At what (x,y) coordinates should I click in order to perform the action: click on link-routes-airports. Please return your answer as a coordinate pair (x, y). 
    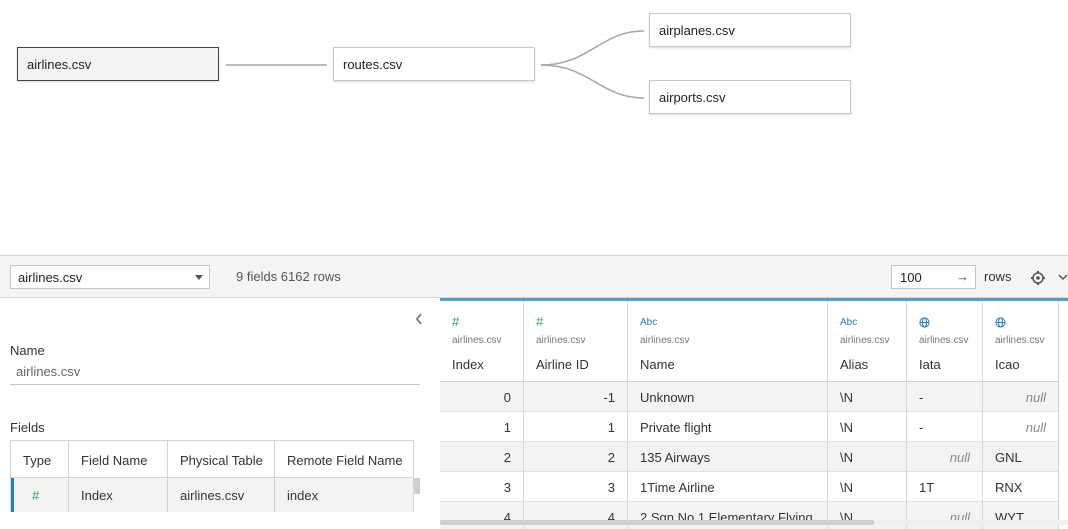
    Looking at the image, I should click on (592, 81).